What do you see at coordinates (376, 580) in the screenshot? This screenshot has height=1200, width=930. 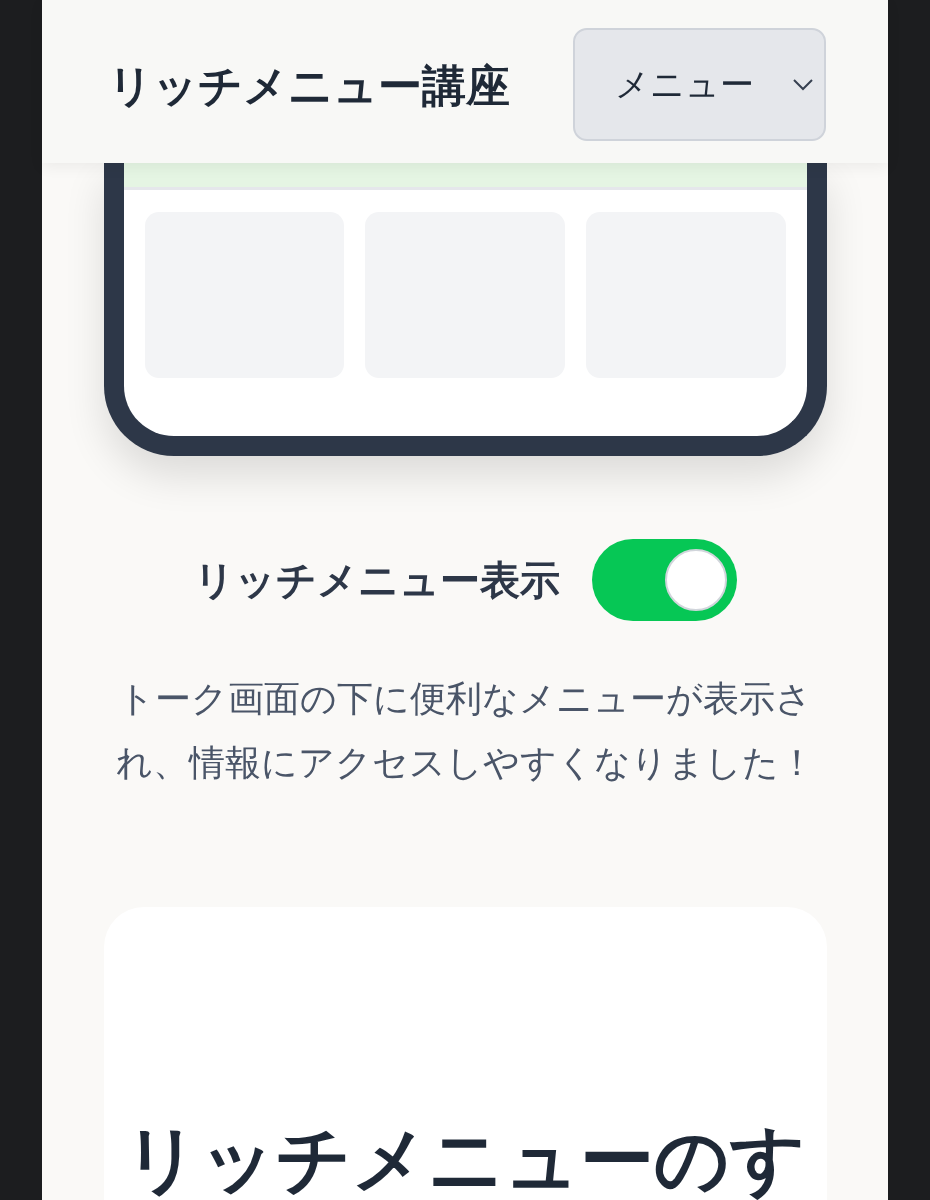 I see `toggle-label: リッチメニュー表示` at bounding box center [376, 580].